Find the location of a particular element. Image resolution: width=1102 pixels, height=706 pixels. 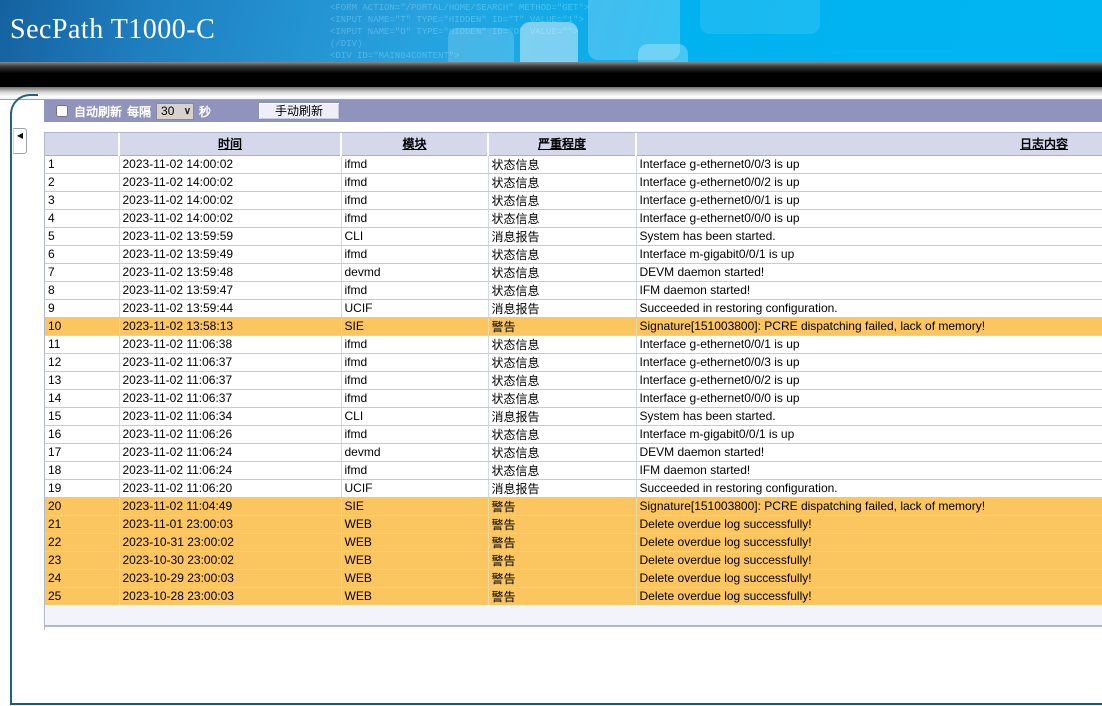

cell-module: devmd is located at coordinates (415, 452).